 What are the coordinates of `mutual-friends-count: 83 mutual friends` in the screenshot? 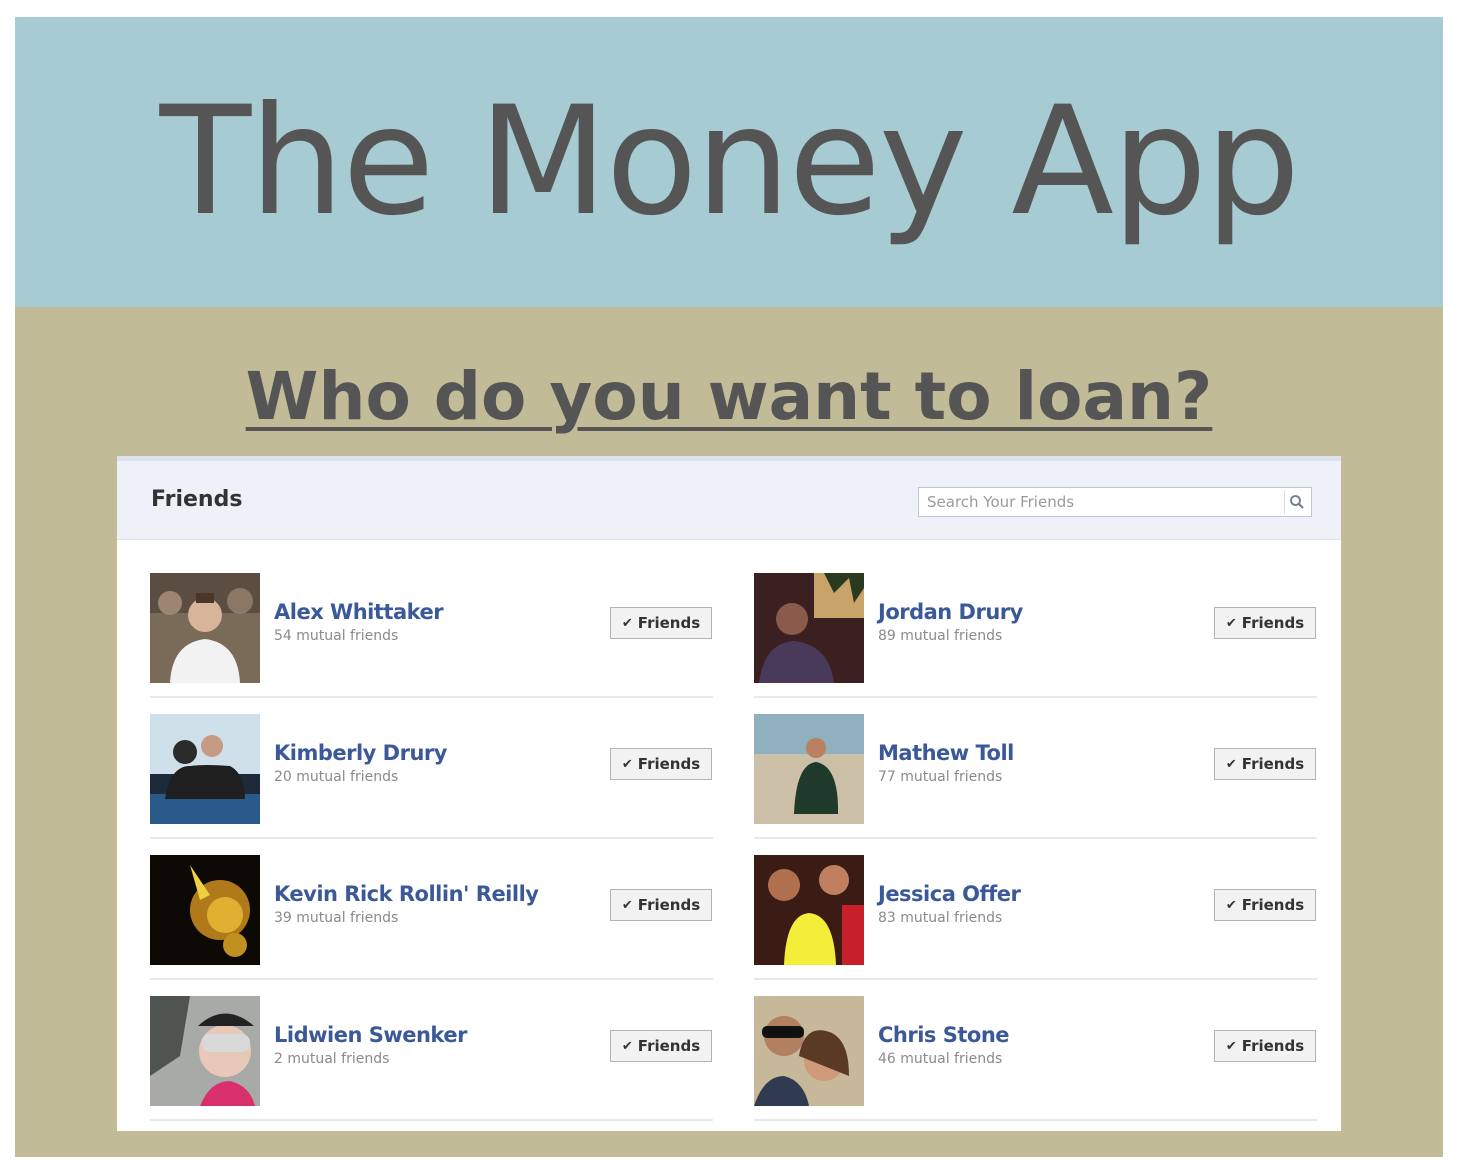 It's located at (940, 918).